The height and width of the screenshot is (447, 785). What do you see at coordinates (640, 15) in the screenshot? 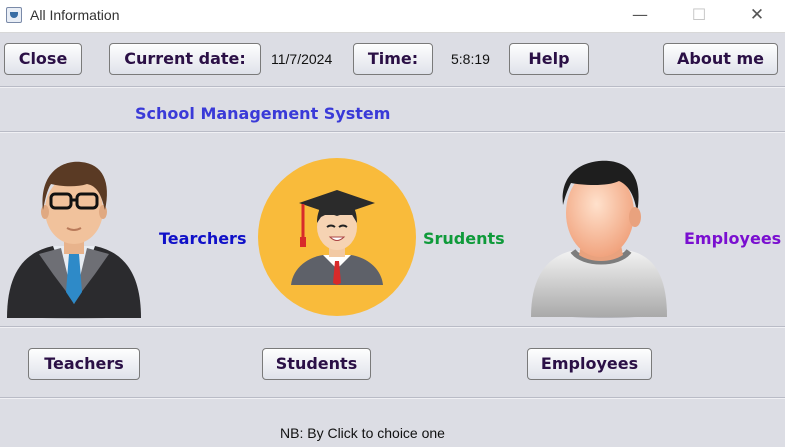
I see `minimize-button: —` at bounding box center [640, 15].